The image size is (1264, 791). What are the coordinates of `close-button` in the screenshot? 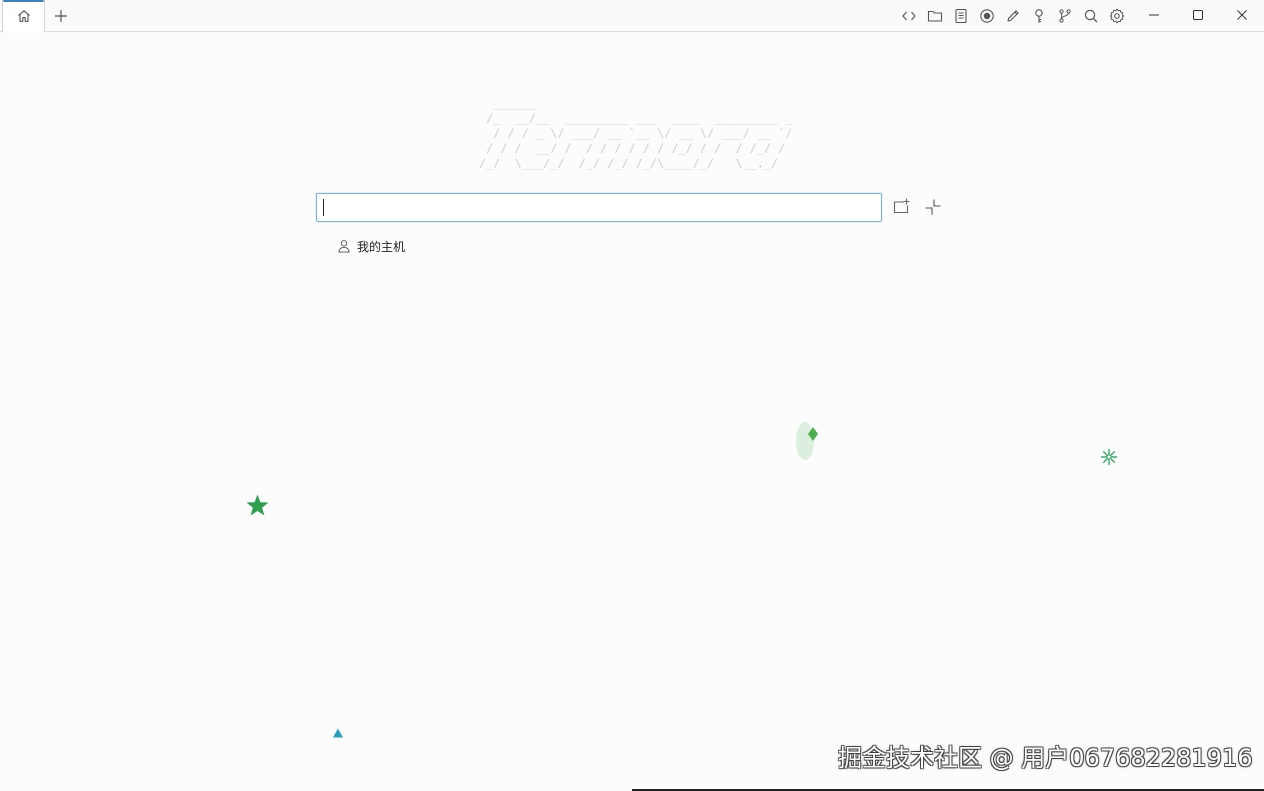 It's located at (1242, 15).